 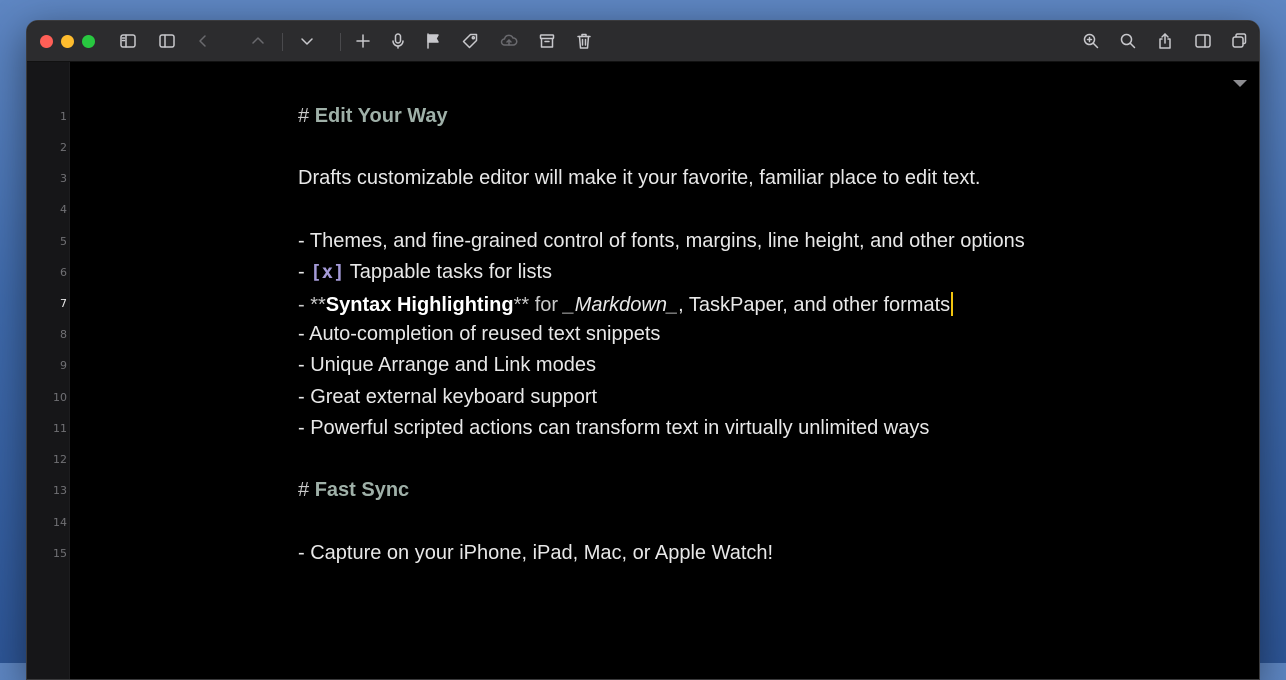 I want to click on list-prefix: -, so click(x=304, y=272).